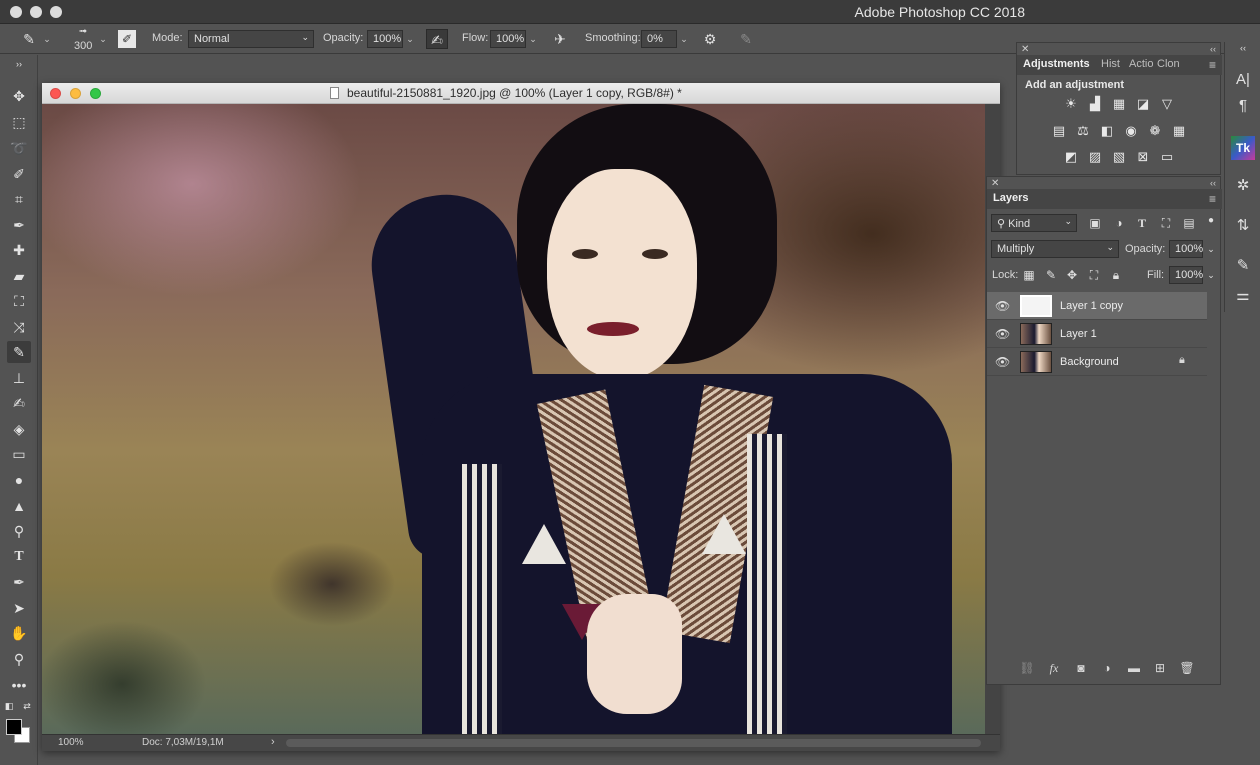 This screenshot has height=765, width=1260. I want to click on photo-filter-icon: ◉, so click(1131, 131).